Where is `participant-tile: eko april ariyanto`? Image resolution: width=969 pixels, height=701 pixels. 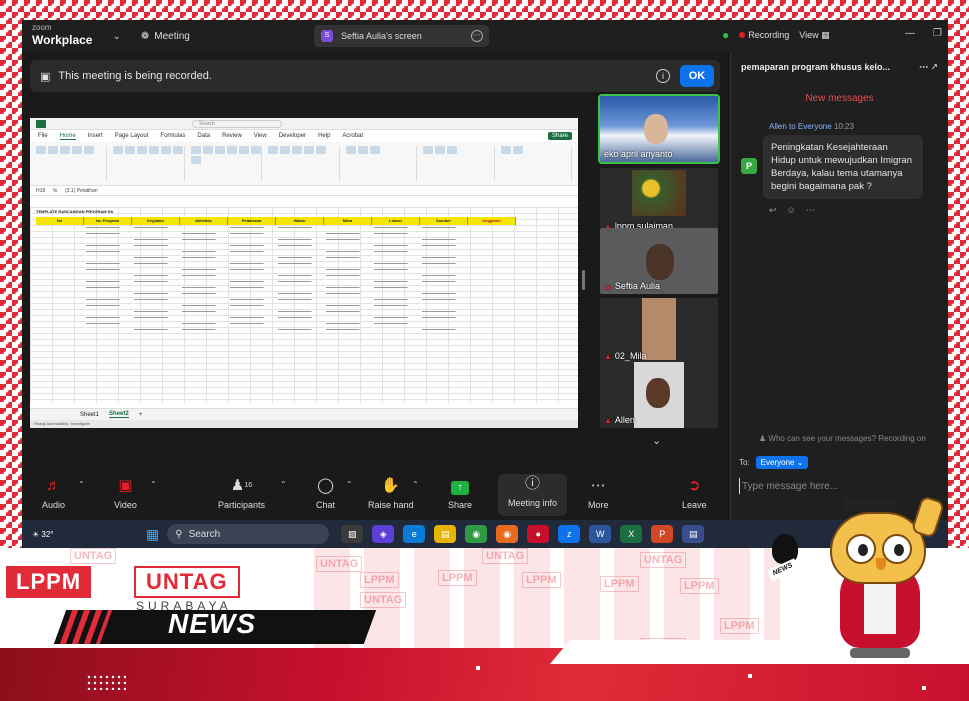 participant-tile: eko april ariyanto is located at coordinates (659, 129).